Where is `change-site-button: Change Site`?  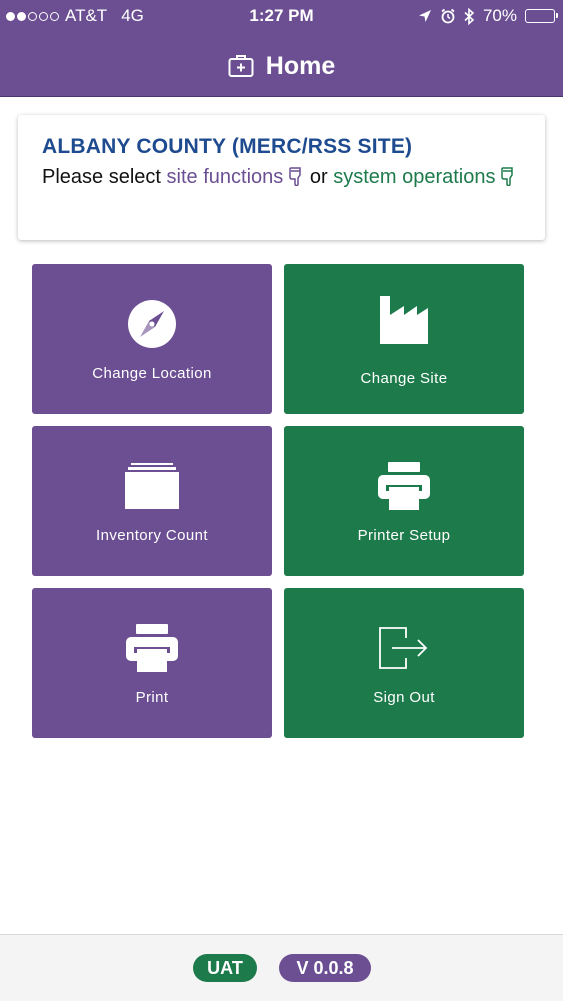 change-site-button: Change Site is located at coordinates (404, 339).